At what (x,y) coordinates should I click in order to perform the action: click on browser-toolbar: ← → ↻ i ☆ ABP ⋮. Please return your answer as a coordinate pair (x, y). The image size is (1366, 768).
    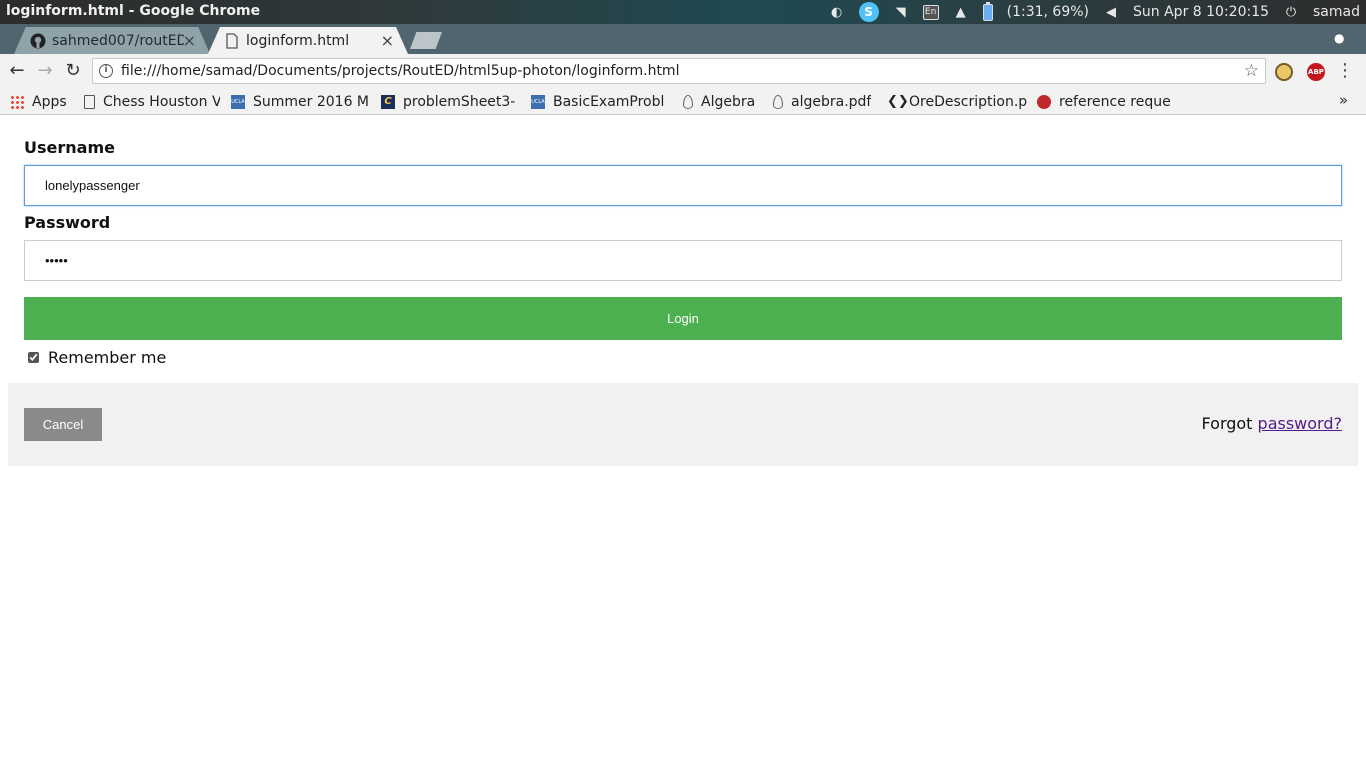
    Looking at the image, I should click on (683, 71).